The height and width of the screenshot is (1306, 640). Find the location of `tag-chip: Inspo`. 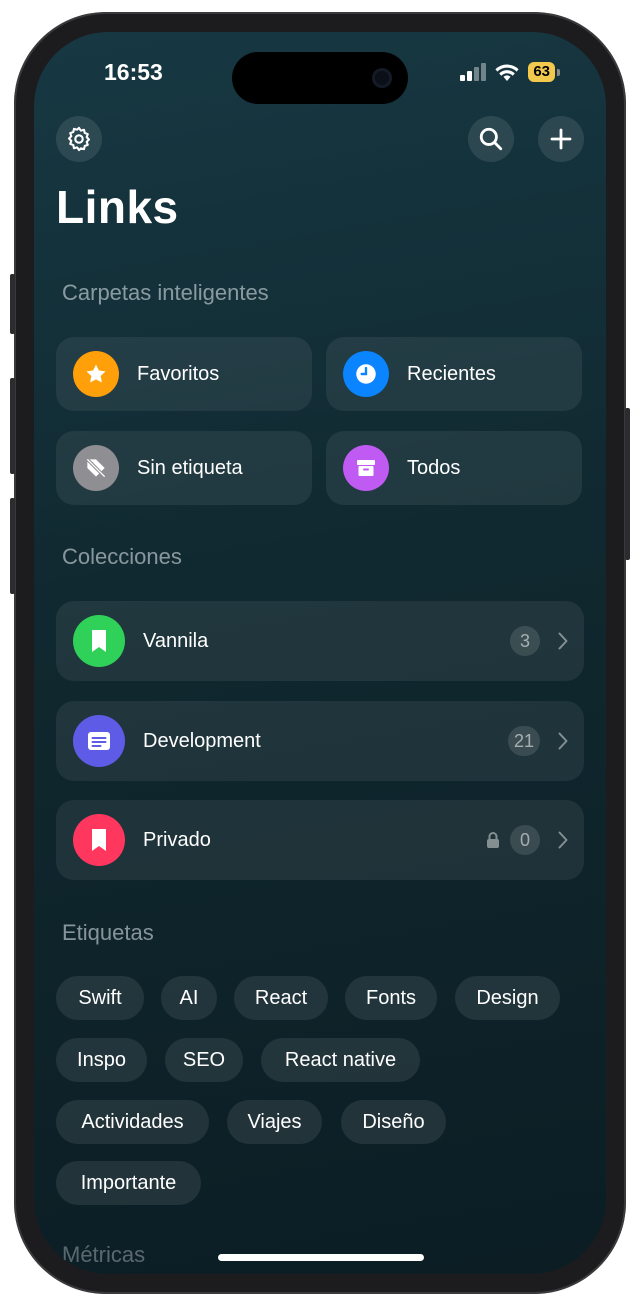

tag-chip: Inspo is located at coordinates (101, 1060).